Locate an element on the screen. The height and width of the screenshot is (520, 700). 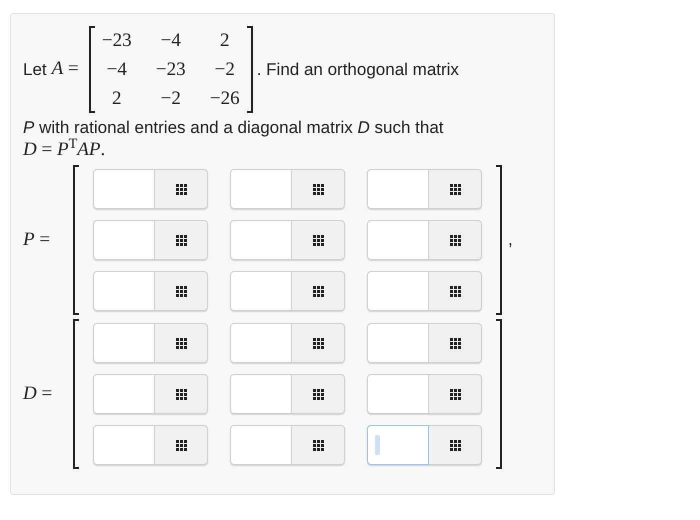
question-text: P with rational entries and a diagonal matrix D such that is located at coordinates (234, 127).